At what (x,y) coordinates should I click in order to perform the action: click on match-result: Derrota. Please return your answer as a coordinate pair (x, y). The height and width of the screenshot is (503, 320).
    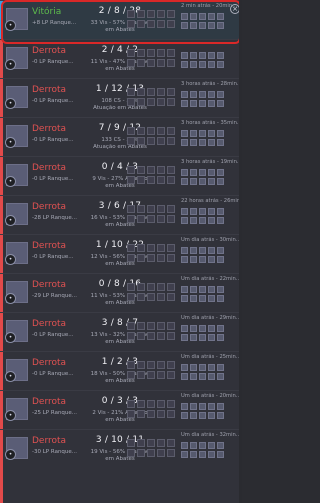
    Looking at the image, I should click on (49, 285).